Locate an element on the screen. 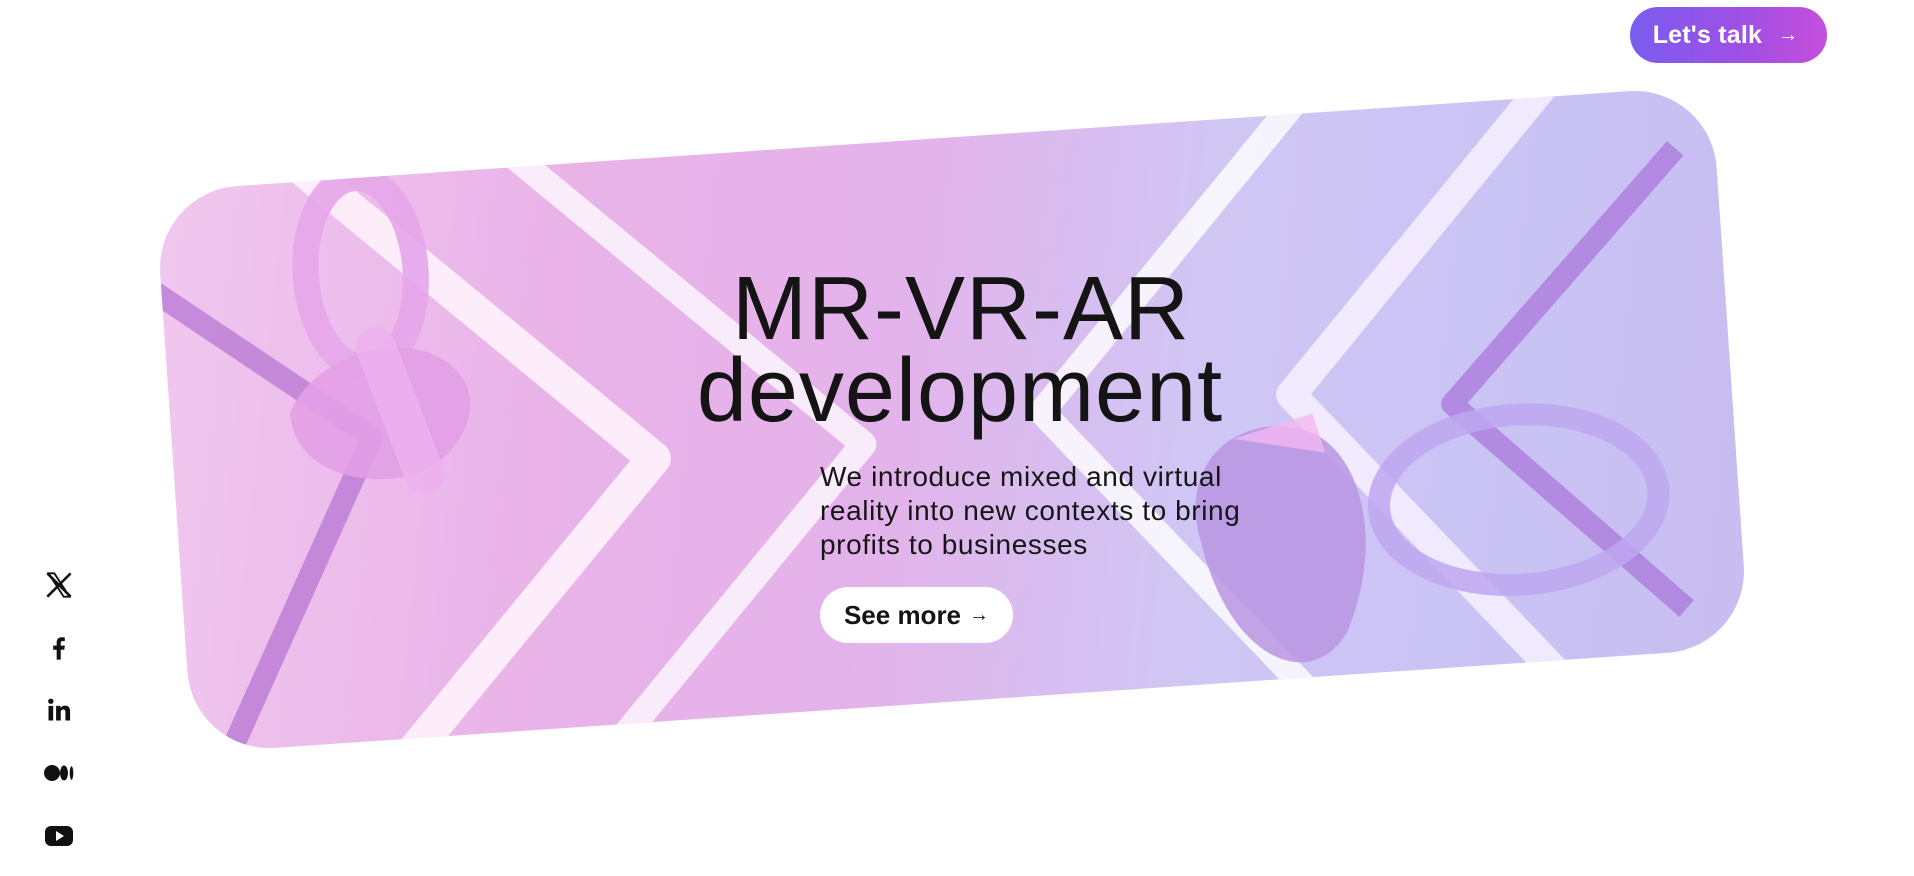  medium-icon is located at coordinates (59, 773).